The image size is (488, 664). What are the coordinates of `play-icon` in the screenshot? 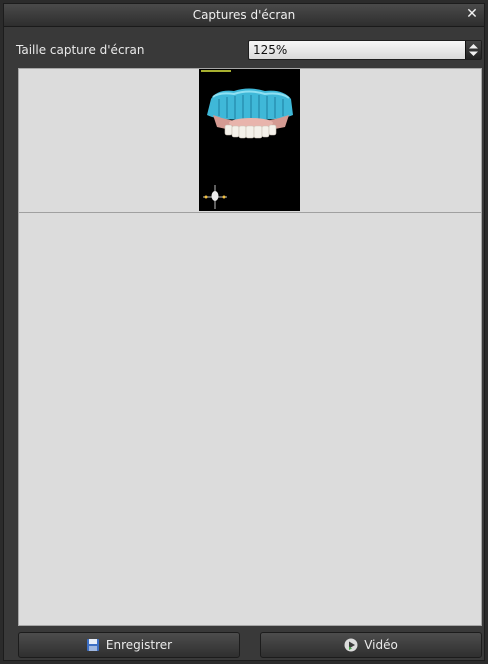 It's located at (351, 645).